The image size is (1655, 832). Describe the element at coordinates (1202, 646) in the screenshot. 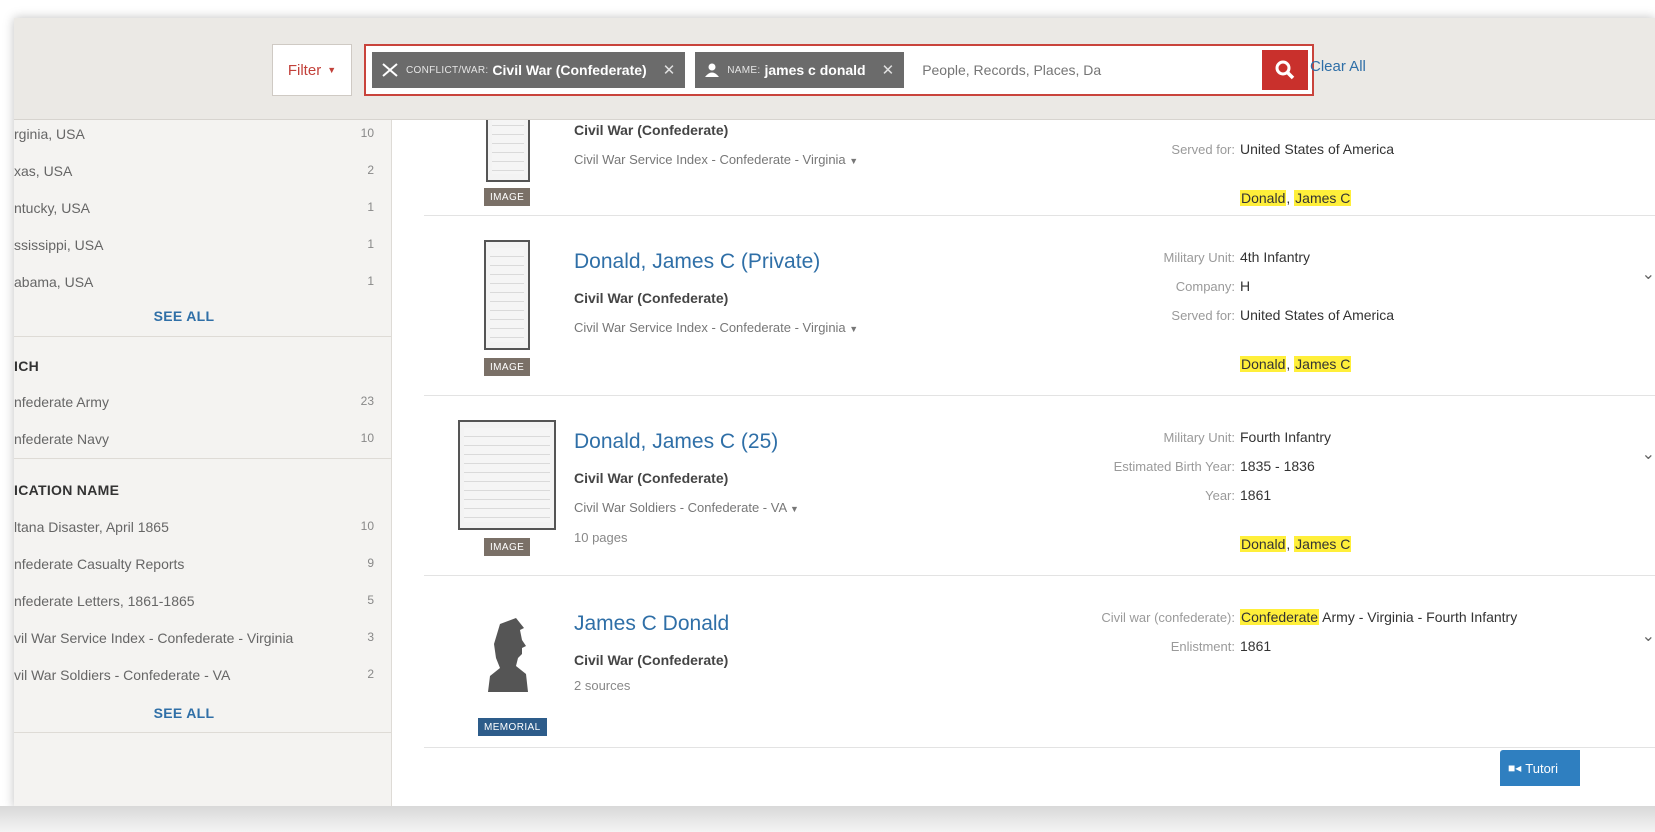

I see `field-key: Enlistment:` at that location.